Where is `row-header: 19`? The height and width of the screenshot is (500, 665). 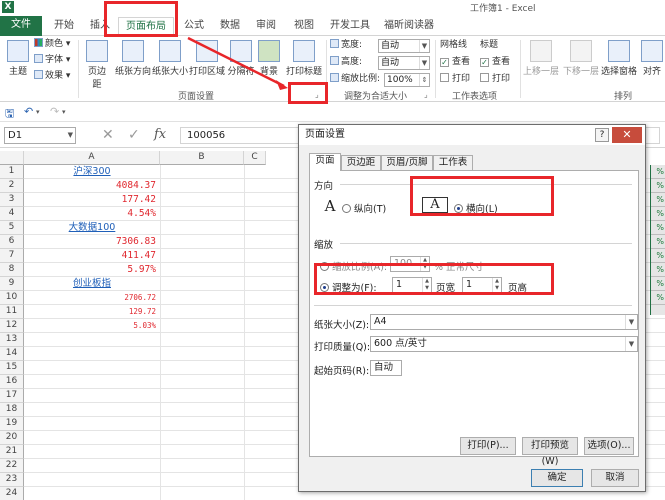 row-header: 19 is located at coordinates (12, 424).